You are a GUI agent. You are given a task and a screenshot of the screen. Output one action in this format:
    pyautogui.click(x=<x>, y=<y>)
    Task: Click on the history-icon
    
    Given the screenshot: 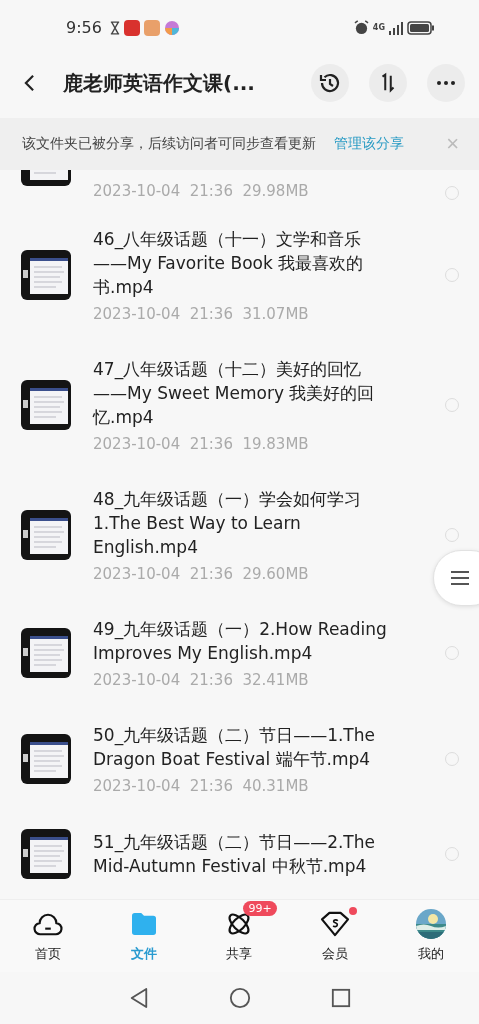 What is the action you would take?
    pyautogui.click(x=330, y=83)
    